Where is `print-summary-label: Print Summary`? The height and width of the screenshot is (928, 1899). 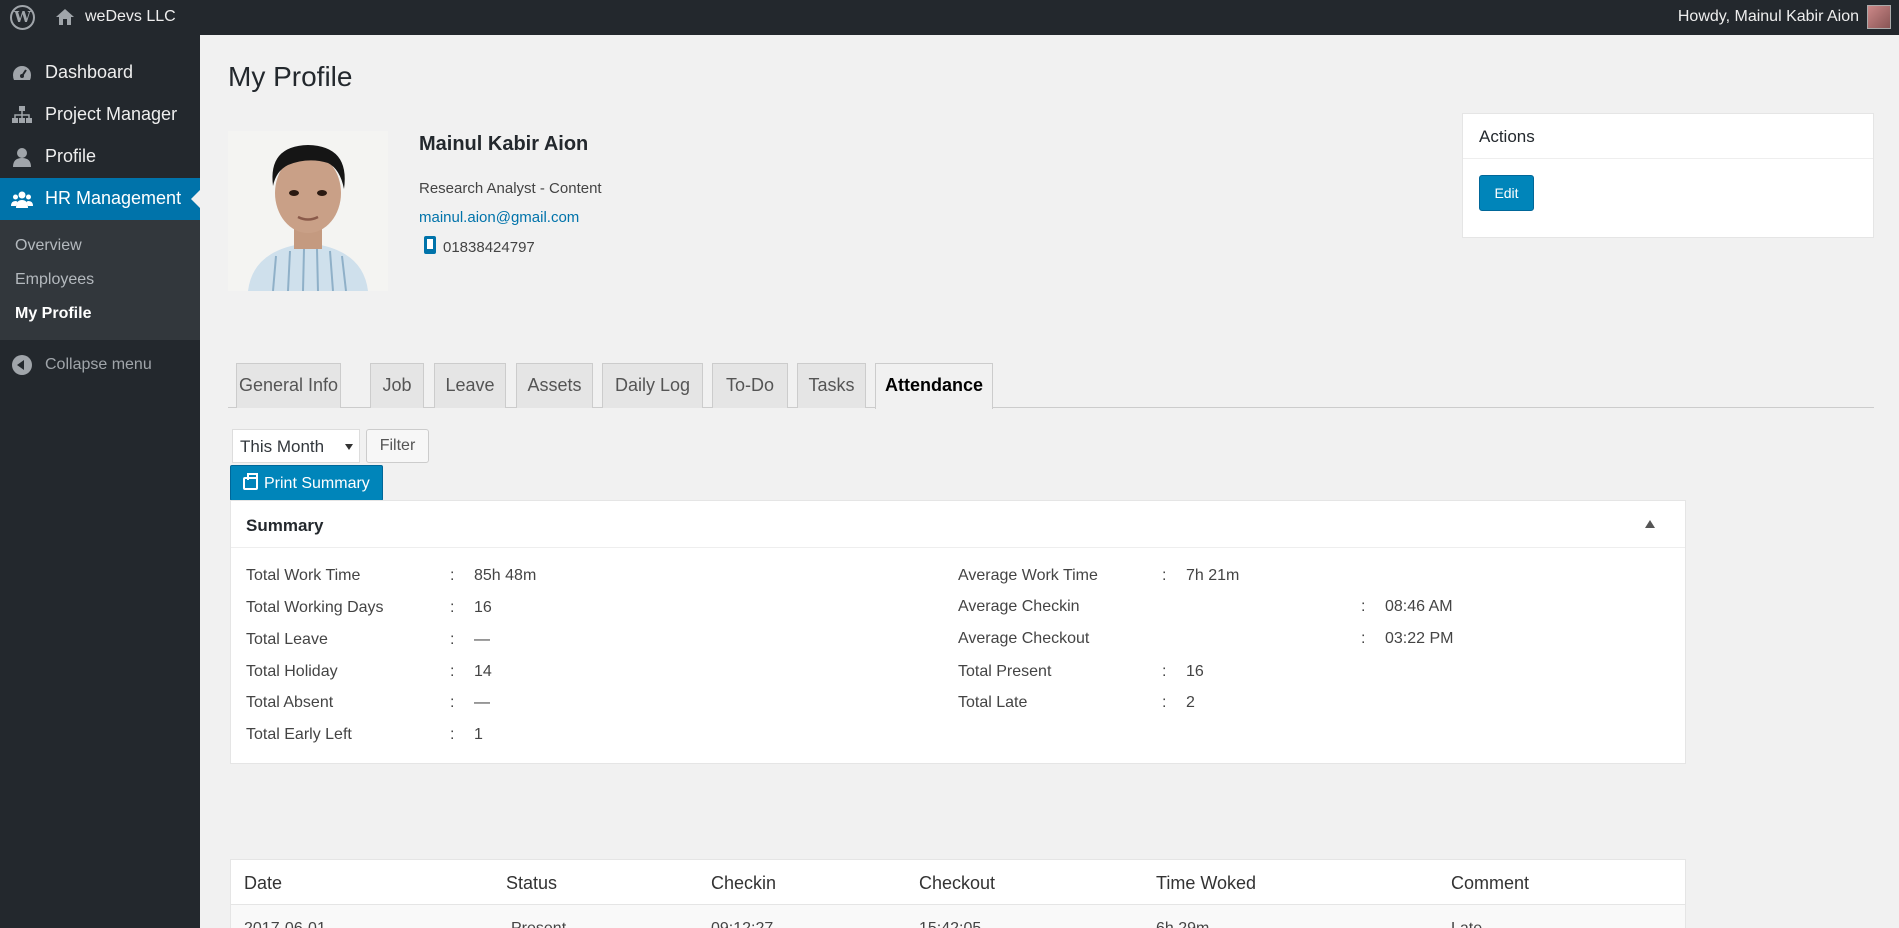
print-summary-label: Print Summary is located at coordinates (317, 483).